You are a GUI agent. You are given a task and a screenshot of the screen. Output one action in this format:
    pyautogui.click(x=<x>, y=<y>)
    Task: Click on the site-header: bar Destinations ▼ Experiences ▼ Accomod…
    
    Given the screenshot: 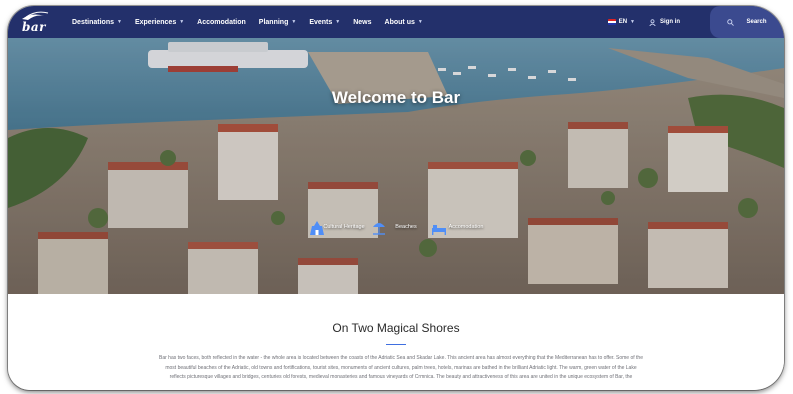 What is the action you would take?
    pyautogui.click(x=396, y=22)
    